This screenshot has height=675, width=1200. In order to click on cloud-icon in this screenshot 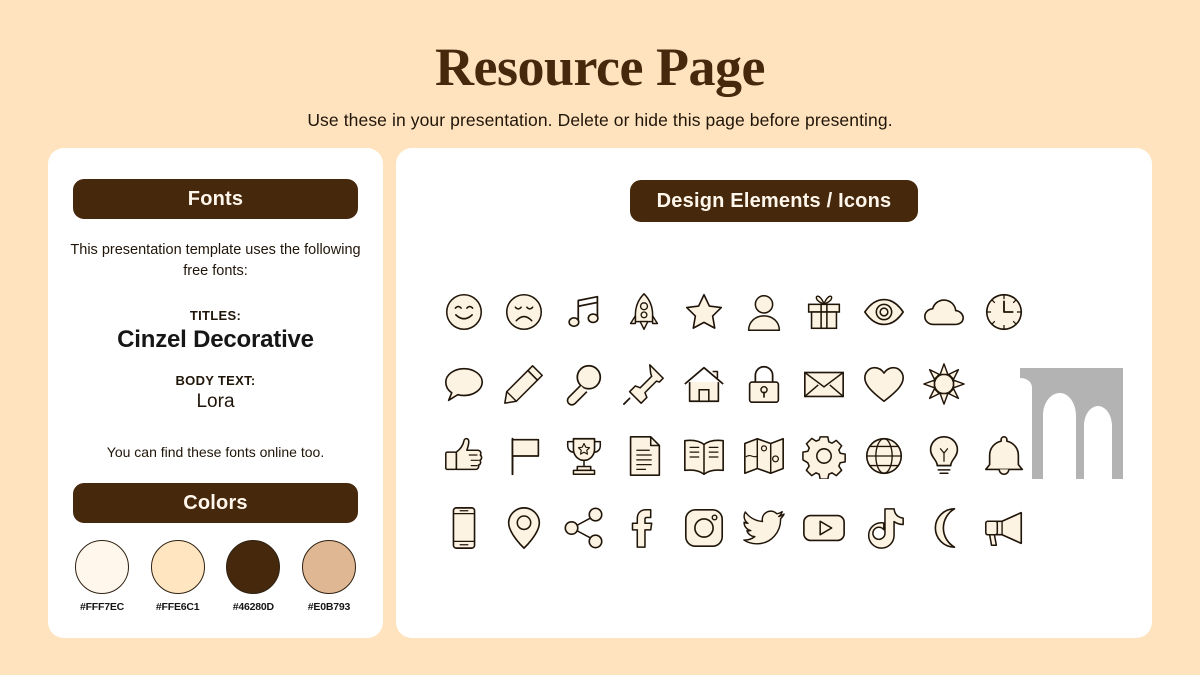, I will do `click(944, 312)`.